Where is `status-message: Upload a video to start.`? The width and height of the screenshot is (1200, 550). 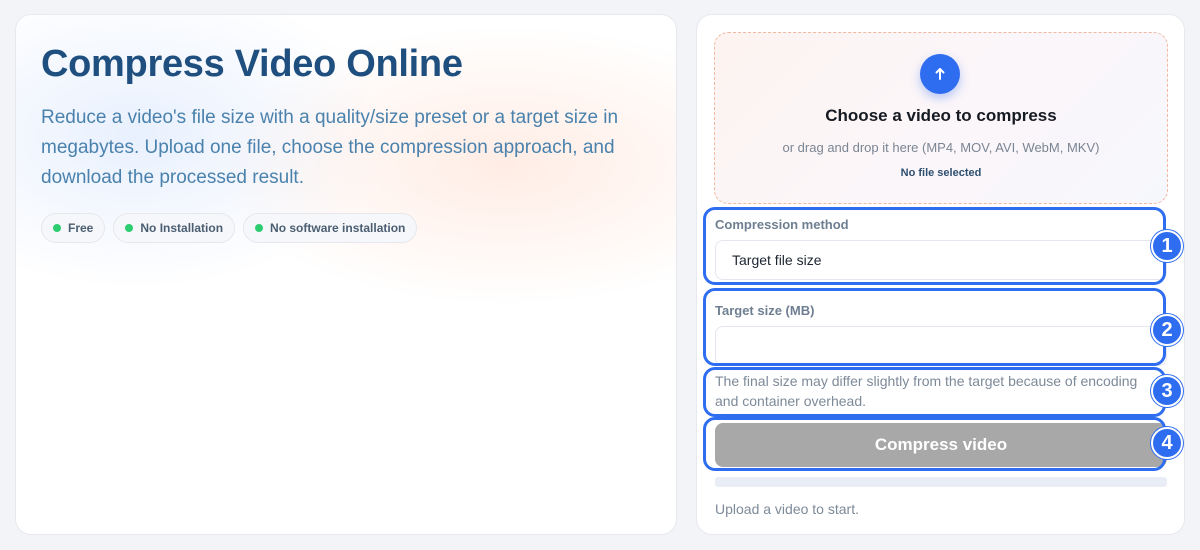
status-message: Upload a video to start. is located at coordinates (787, 509).